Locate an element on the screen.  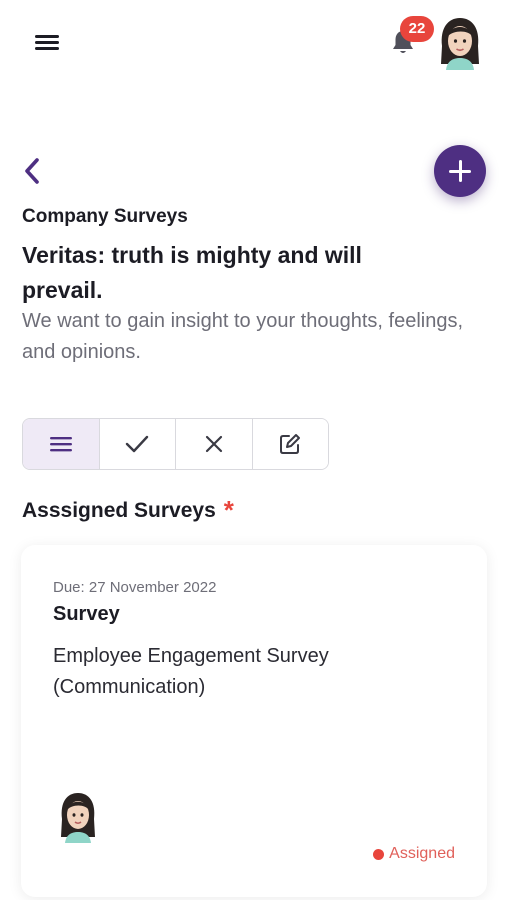
list-icon is located at coordinates (60, 444).